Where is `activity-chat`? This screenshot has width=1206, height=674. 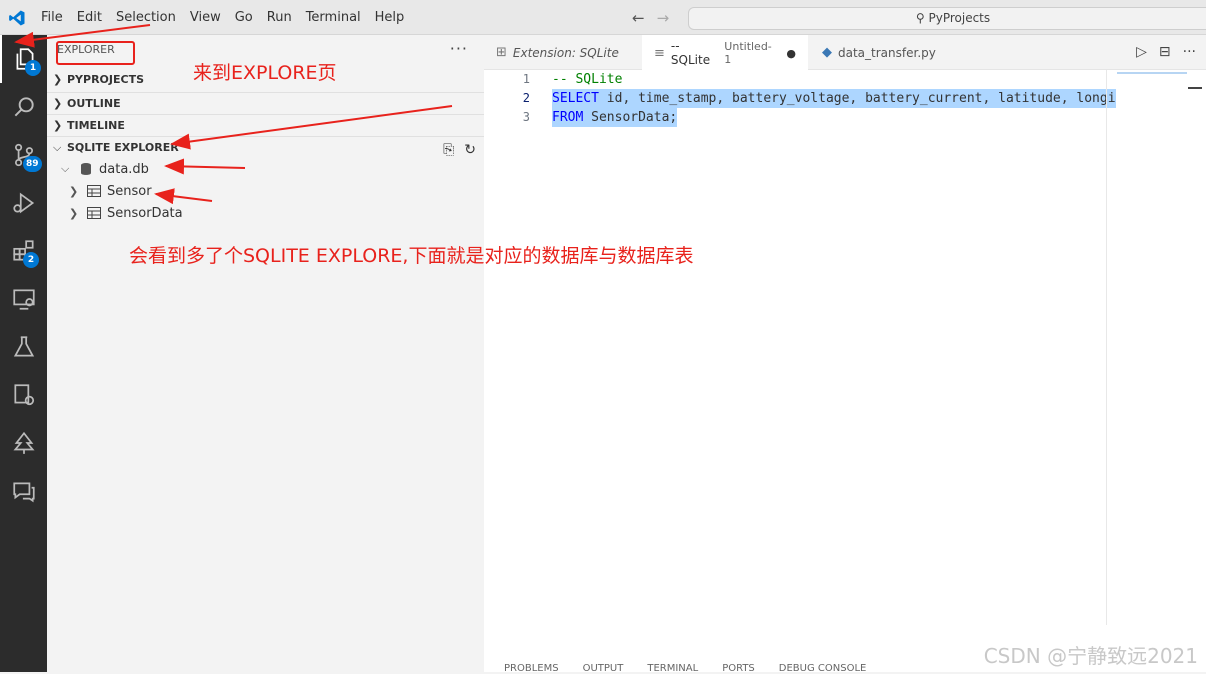
activity-chat is located at coordinates (23, 491).